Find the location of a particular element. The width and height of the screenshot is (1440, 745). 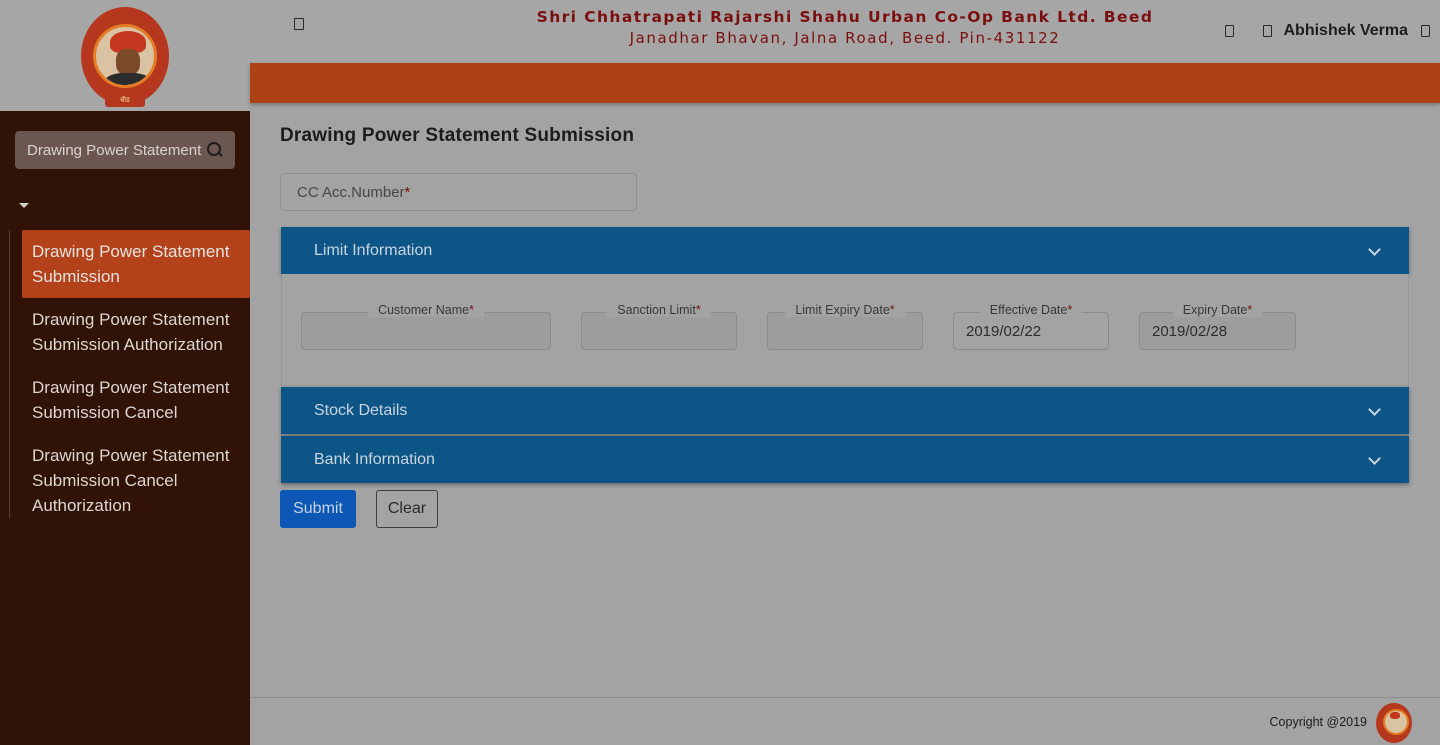

panel-bank-information: Bank Information is located at coordinates (845, 459).